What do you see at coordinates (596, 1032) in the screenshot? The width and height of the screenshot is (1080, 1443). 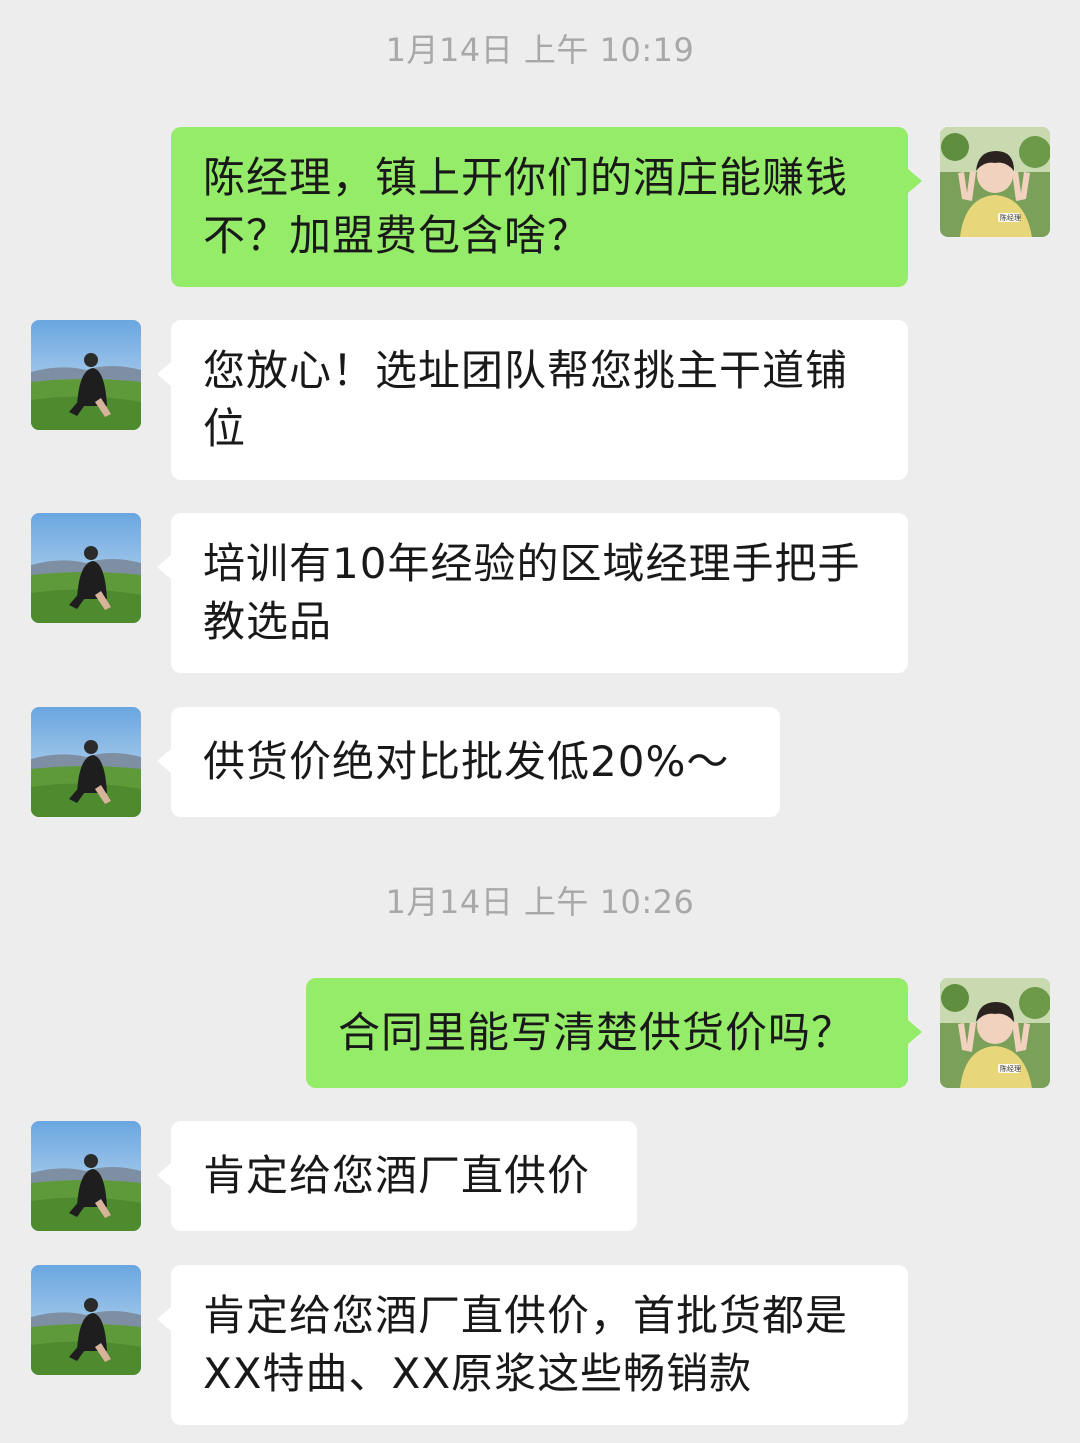 I see `message-text: 合同里能写清楚供货价吗？` at bounding box center [596, 1032].